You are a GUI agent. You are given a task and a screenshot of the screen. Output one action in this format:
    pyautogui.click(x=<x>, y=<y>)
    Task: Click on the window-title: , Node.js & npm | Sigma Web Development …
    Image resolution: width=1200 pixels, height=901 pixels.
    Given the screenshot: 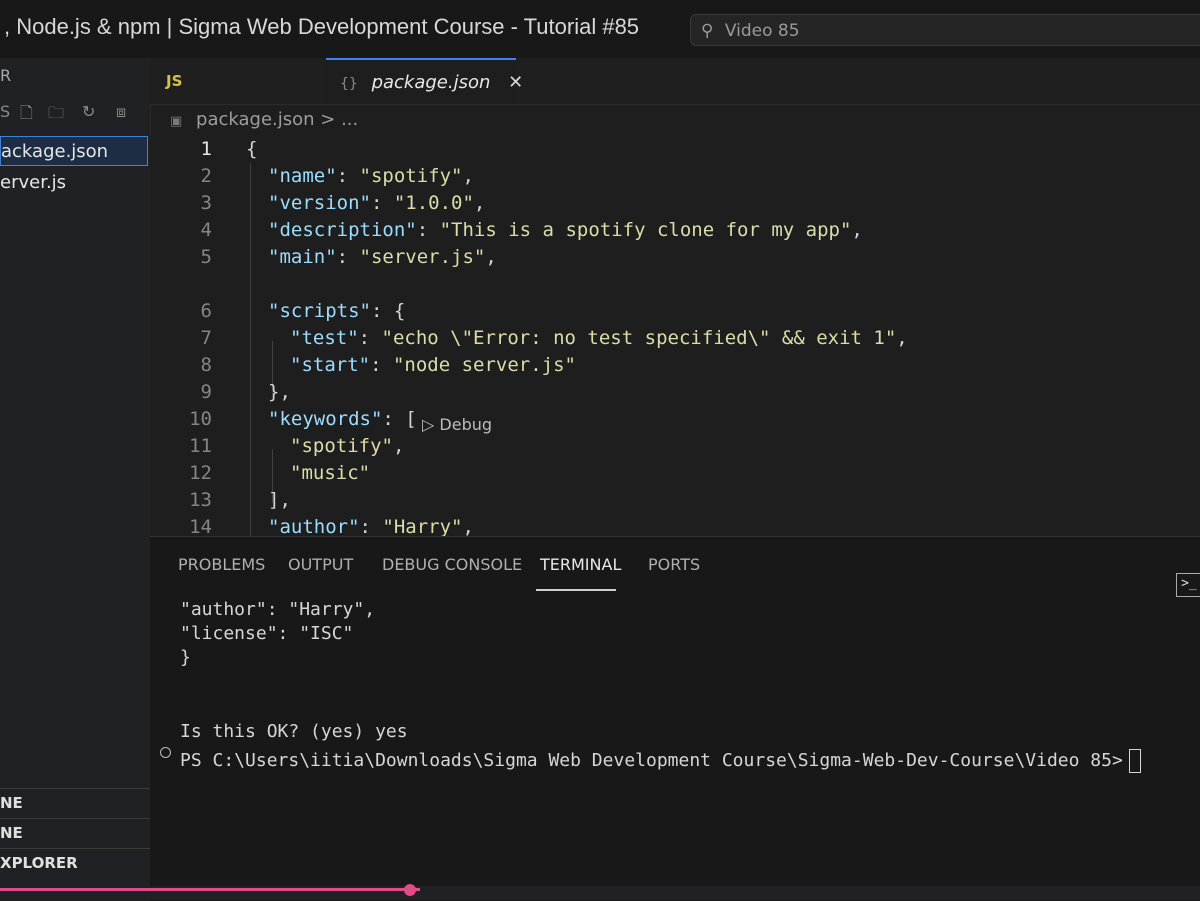 What is the action you would take?
    pyautogui.click(x=322, y=26)
    